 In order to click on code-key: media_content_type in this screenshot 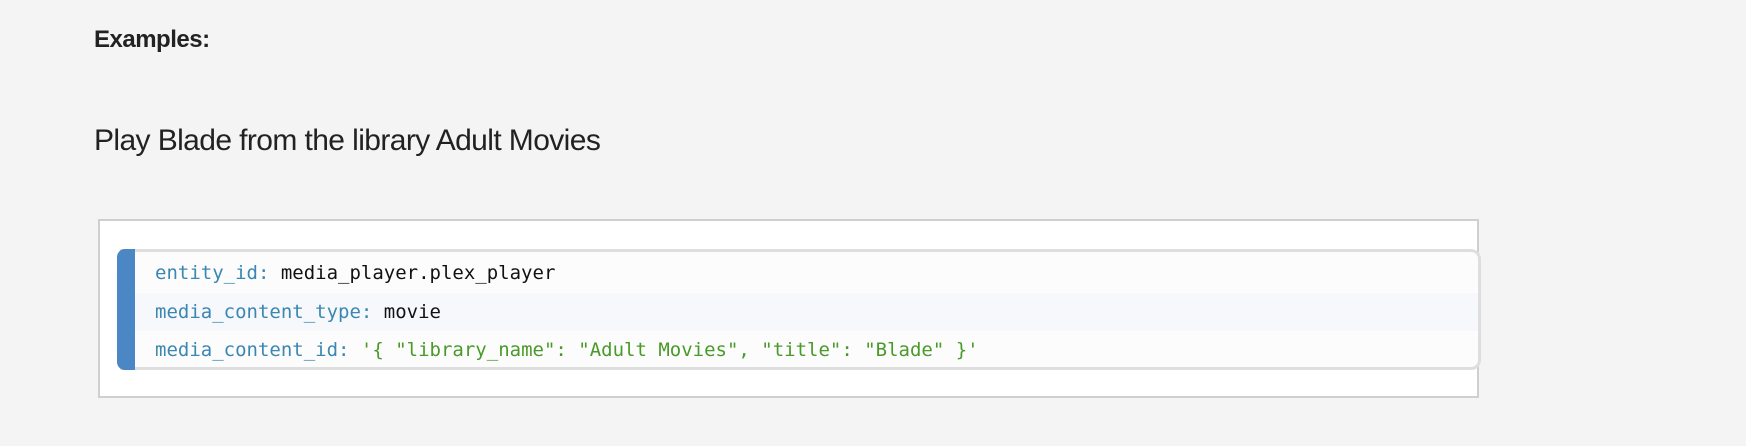, I will do `click(258, 311)`.